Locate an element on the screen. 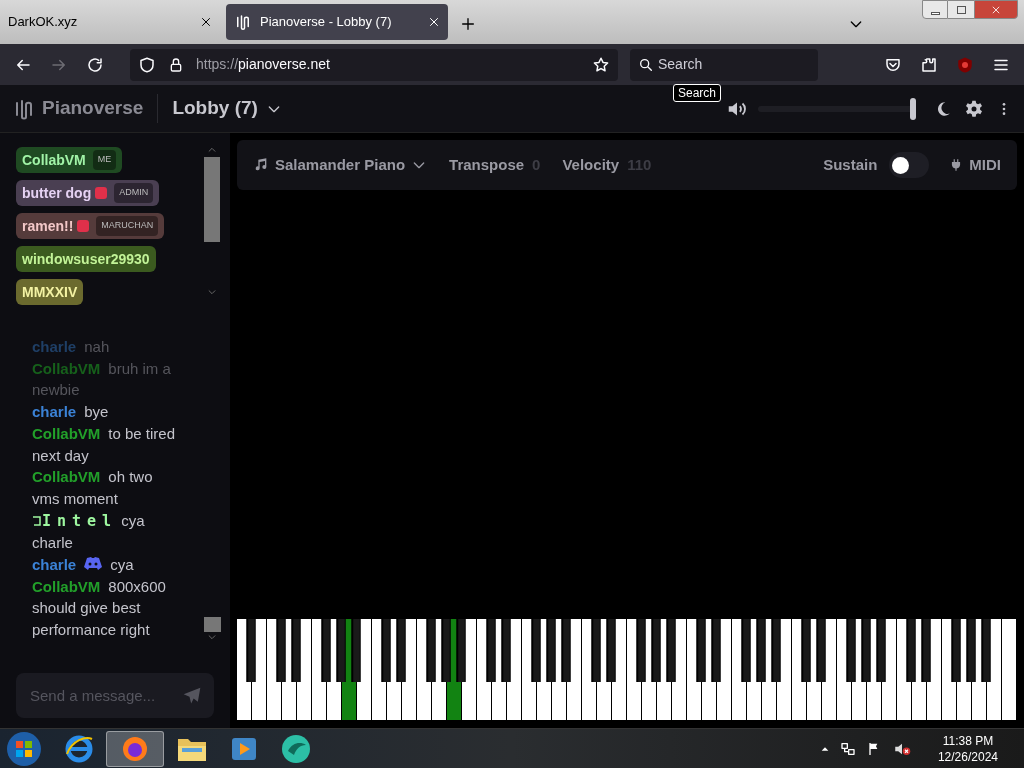 This screenshot has height=768, width=1024. chat-message: charle nah is located at coordinates (71, 347).